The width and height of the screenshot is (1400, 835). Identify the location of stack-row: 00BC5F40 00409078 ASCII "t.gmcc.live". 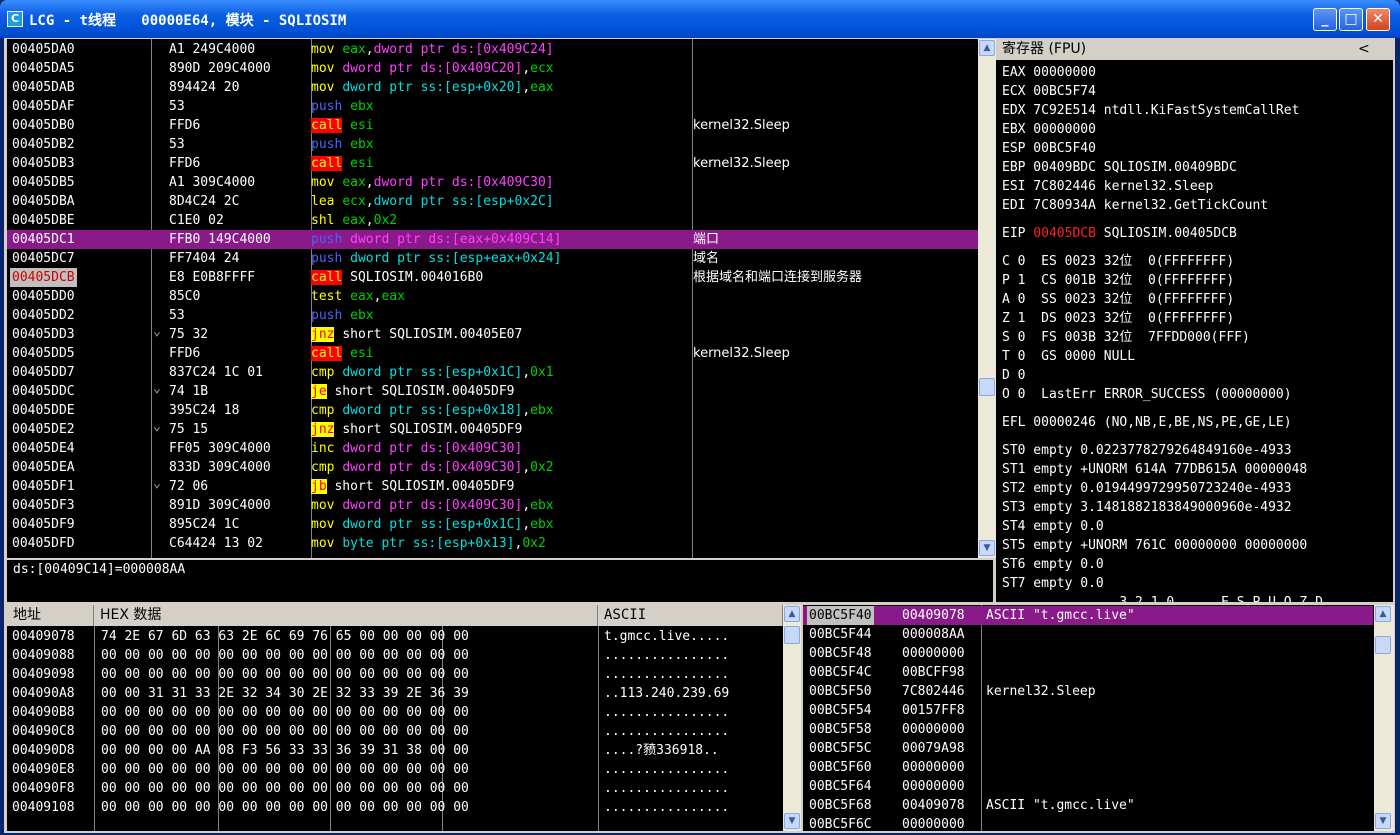
(1088, 615).